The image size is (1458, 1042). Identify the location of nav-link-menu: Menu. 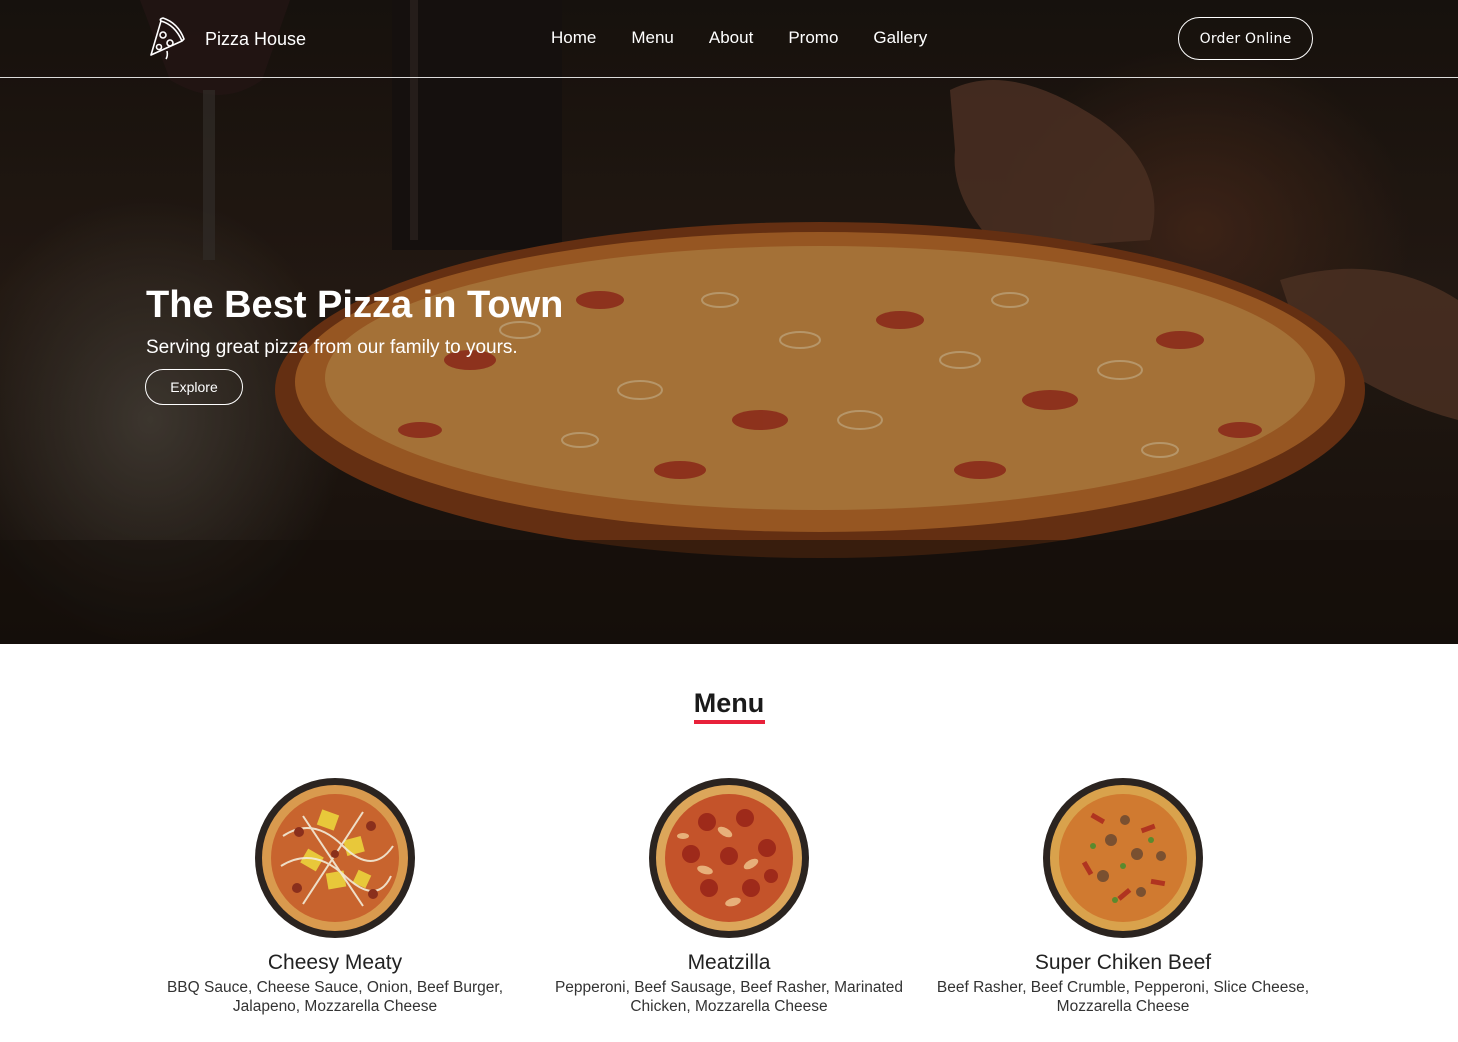
(652, 38).